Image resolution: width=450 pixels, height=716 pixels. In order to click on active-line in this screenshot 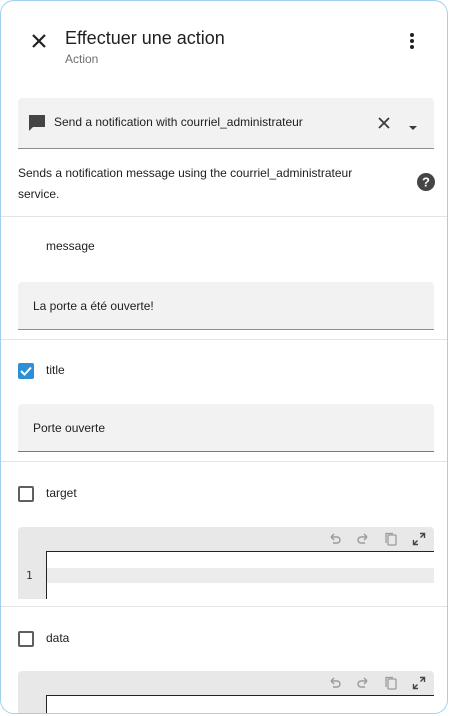, I will do `click(240, 575)`.